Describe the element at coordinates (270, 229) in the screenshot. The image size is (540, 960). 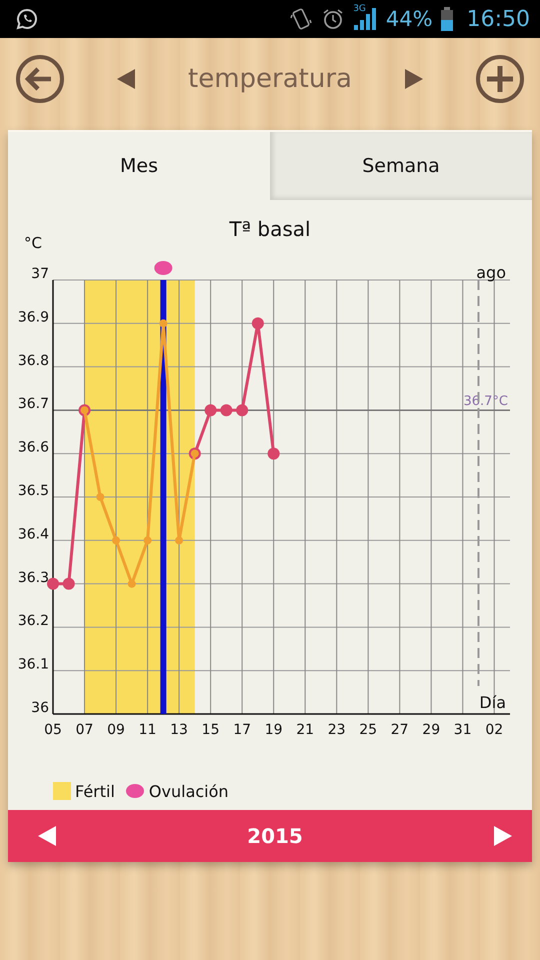
I see `chart-title: Tª basal` at that location.